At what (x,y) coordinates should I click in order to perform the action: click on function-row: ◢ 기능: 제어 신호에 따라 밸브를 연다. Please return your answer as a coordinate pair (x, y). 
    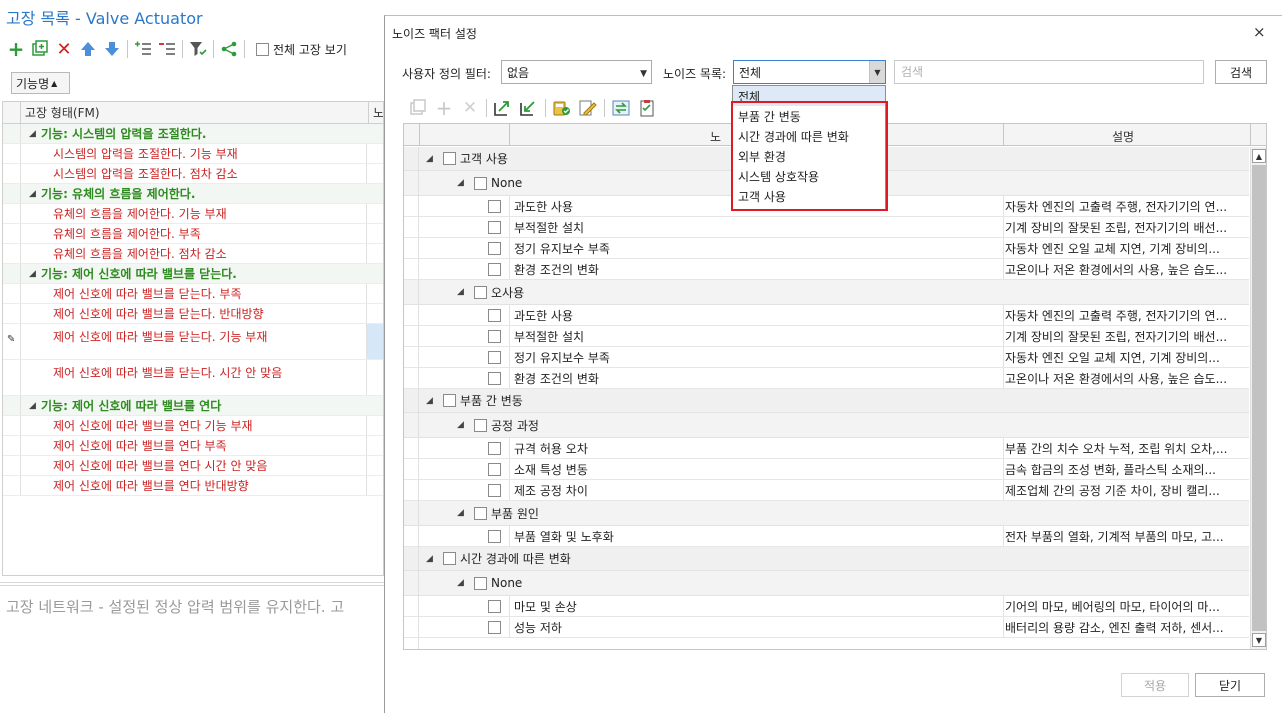
    Looking at the image, I should click on (193, 406).